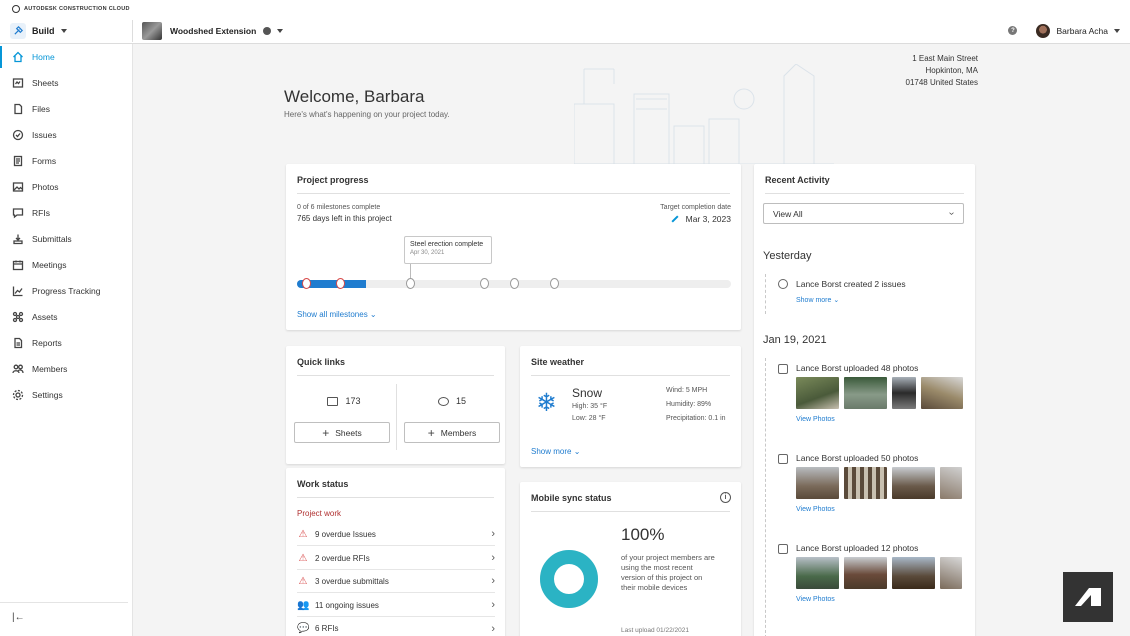  What do you see at coordinates (43, 57) in the screenshot?
I see `sidebar-item-label: Home` at bounding box center [43, 57].